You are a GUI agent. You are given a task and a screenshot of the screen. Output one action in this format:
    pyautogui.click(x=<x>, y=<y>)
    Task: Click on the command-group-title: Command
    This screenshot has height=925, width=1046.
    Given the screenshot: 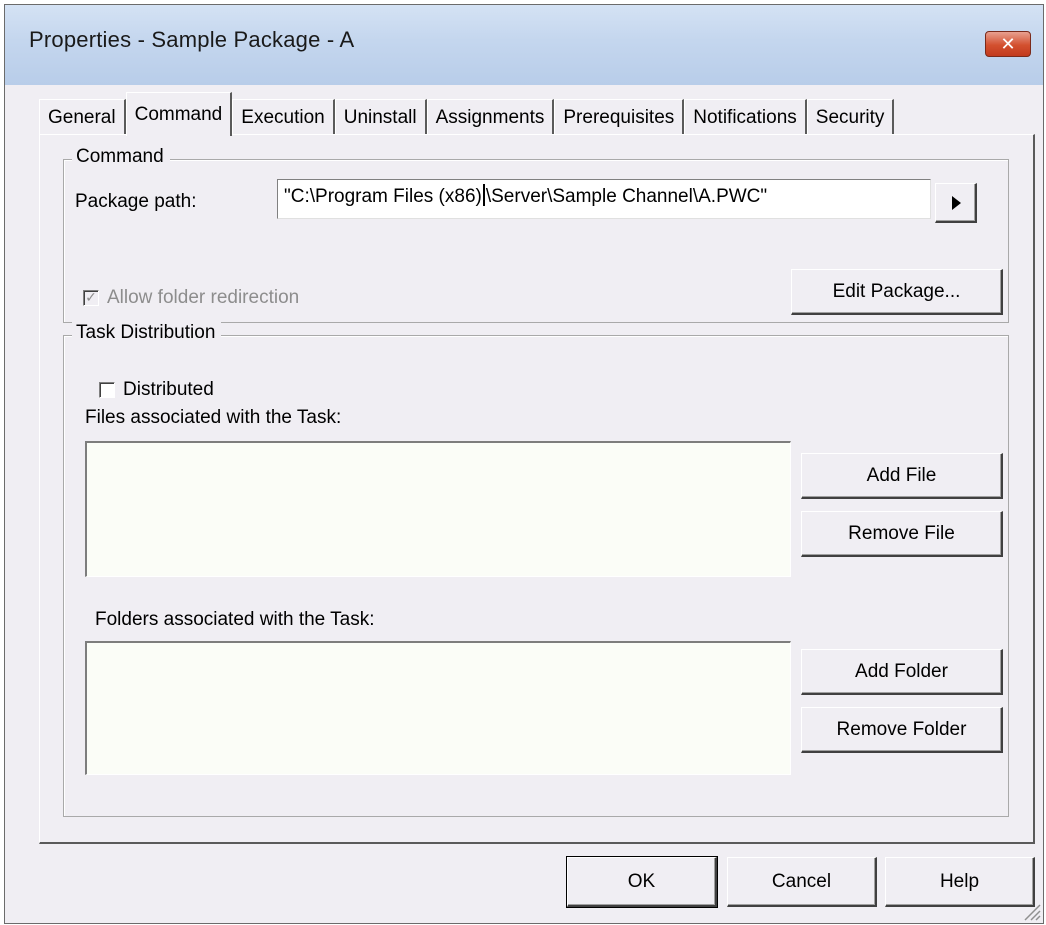 What is the action you would take?
    pyautogui.click(x=121, y=157)
    